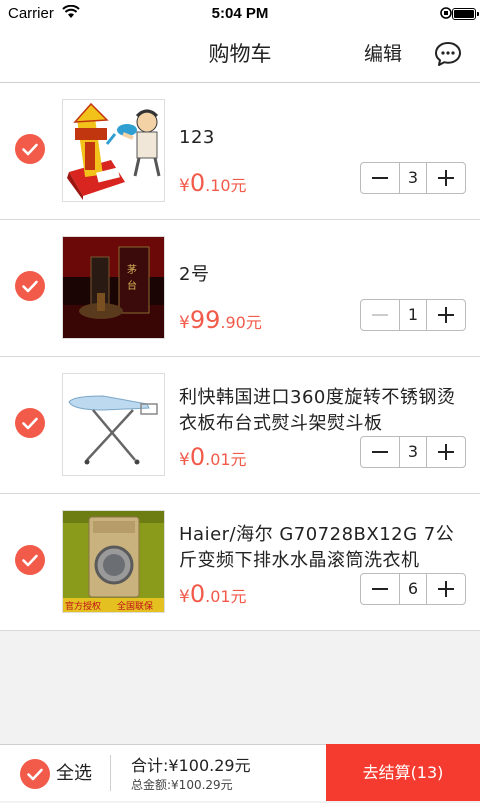 This screenshot has height=803, width=480. I want to click on product-price: ¥0.10元, so click(213, 183).